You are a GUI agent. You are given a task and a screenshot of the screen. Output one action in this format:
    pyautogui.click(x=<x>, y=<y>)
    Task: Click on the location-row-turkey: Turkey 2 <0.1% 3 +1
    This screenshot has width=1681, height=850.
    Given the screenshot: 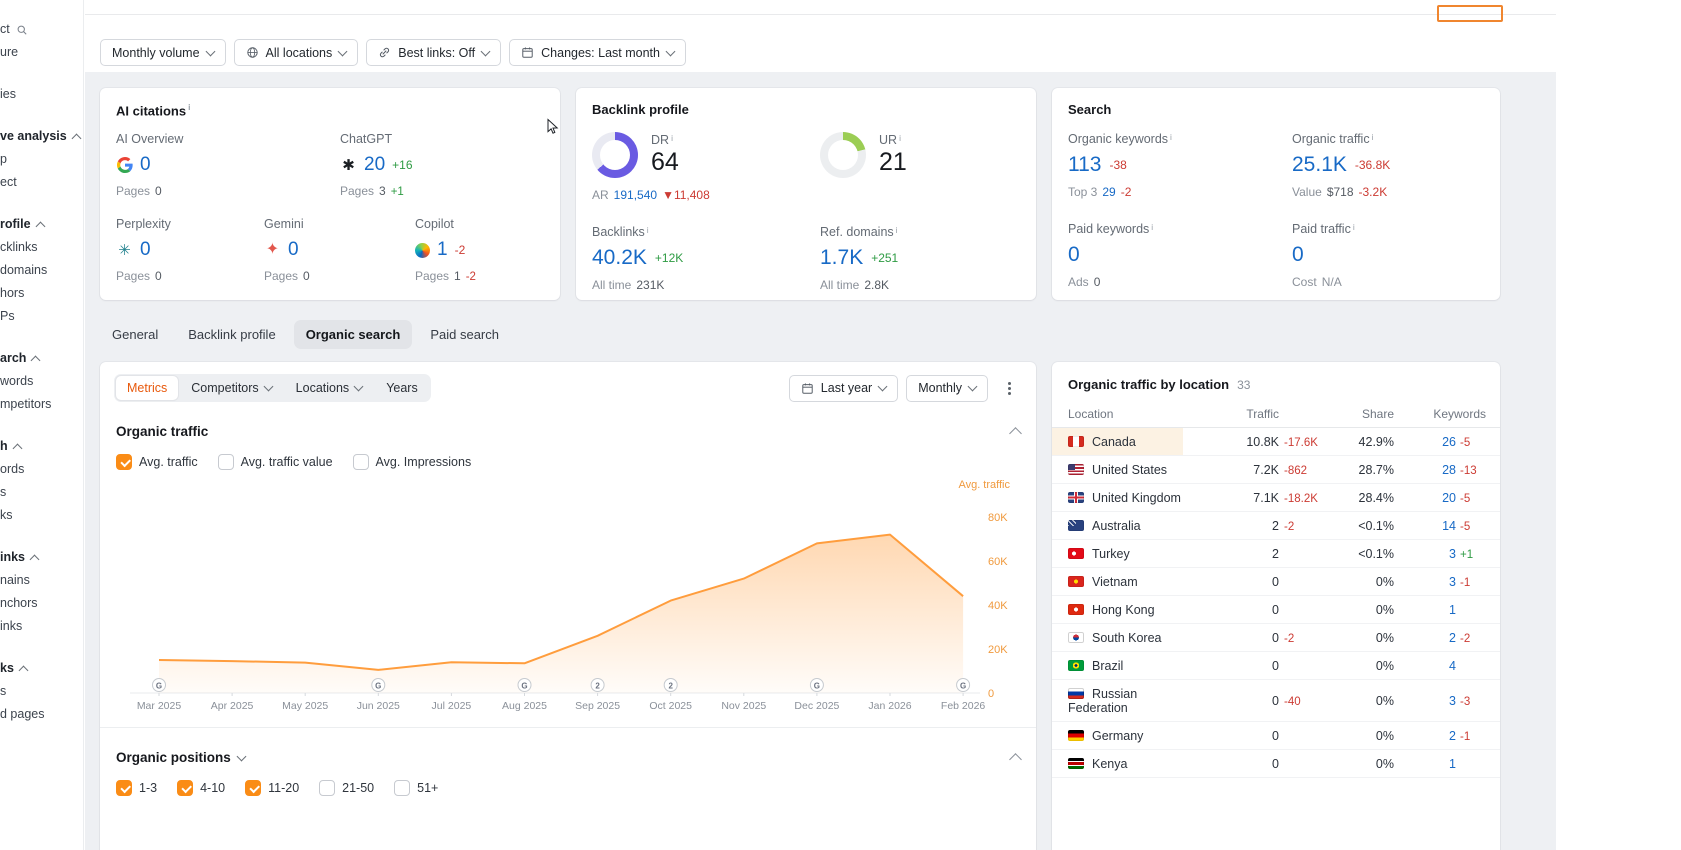 What is the action you would take?
    pyautogui.click(x=1276, y=553)
    